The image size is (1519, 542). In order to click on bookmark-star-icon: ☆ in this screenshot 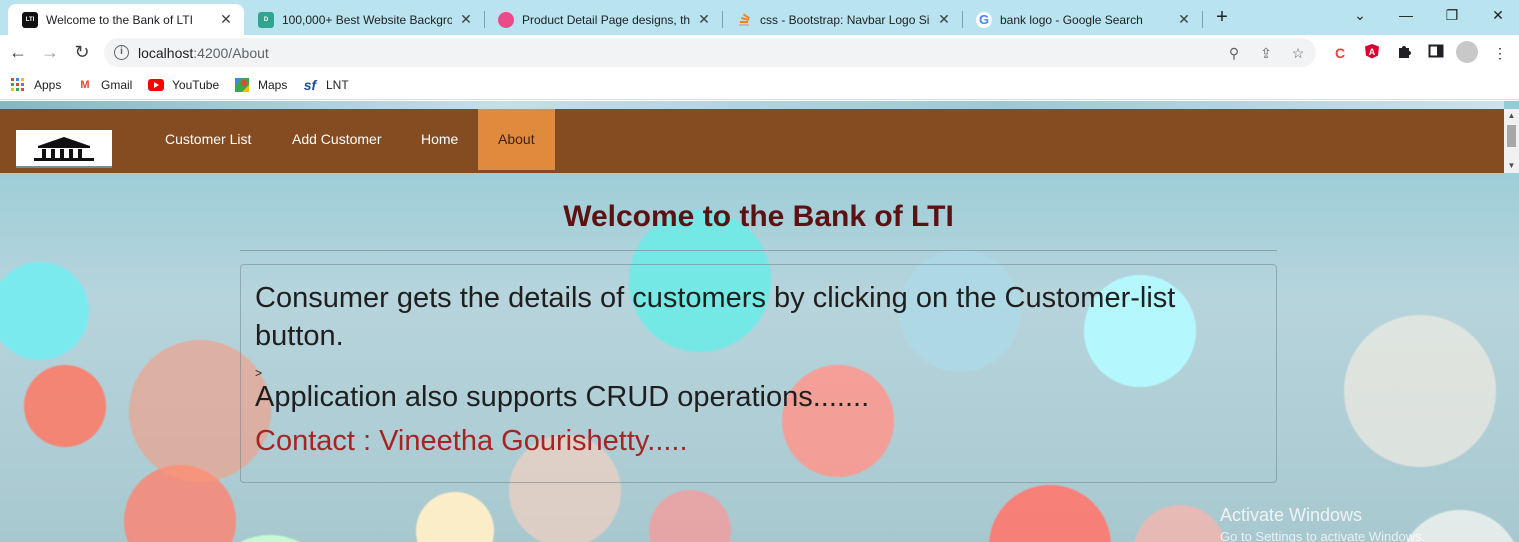, I will do `click(1298, 53)`.